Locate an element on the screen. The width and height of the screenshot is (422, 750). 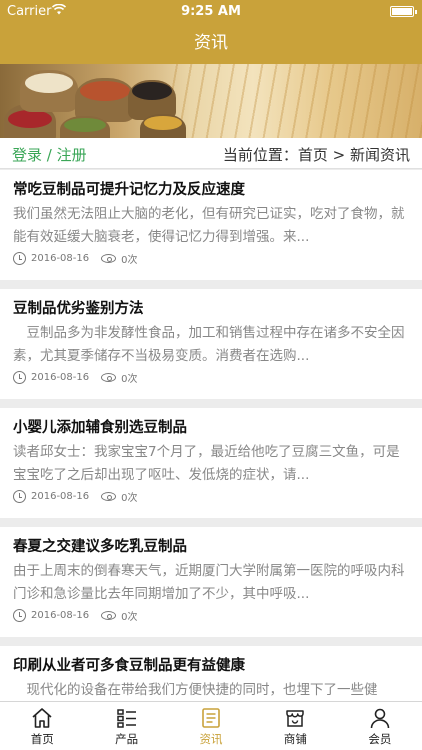
nav-bar: 资讯 is located at coordinates (211, 44).